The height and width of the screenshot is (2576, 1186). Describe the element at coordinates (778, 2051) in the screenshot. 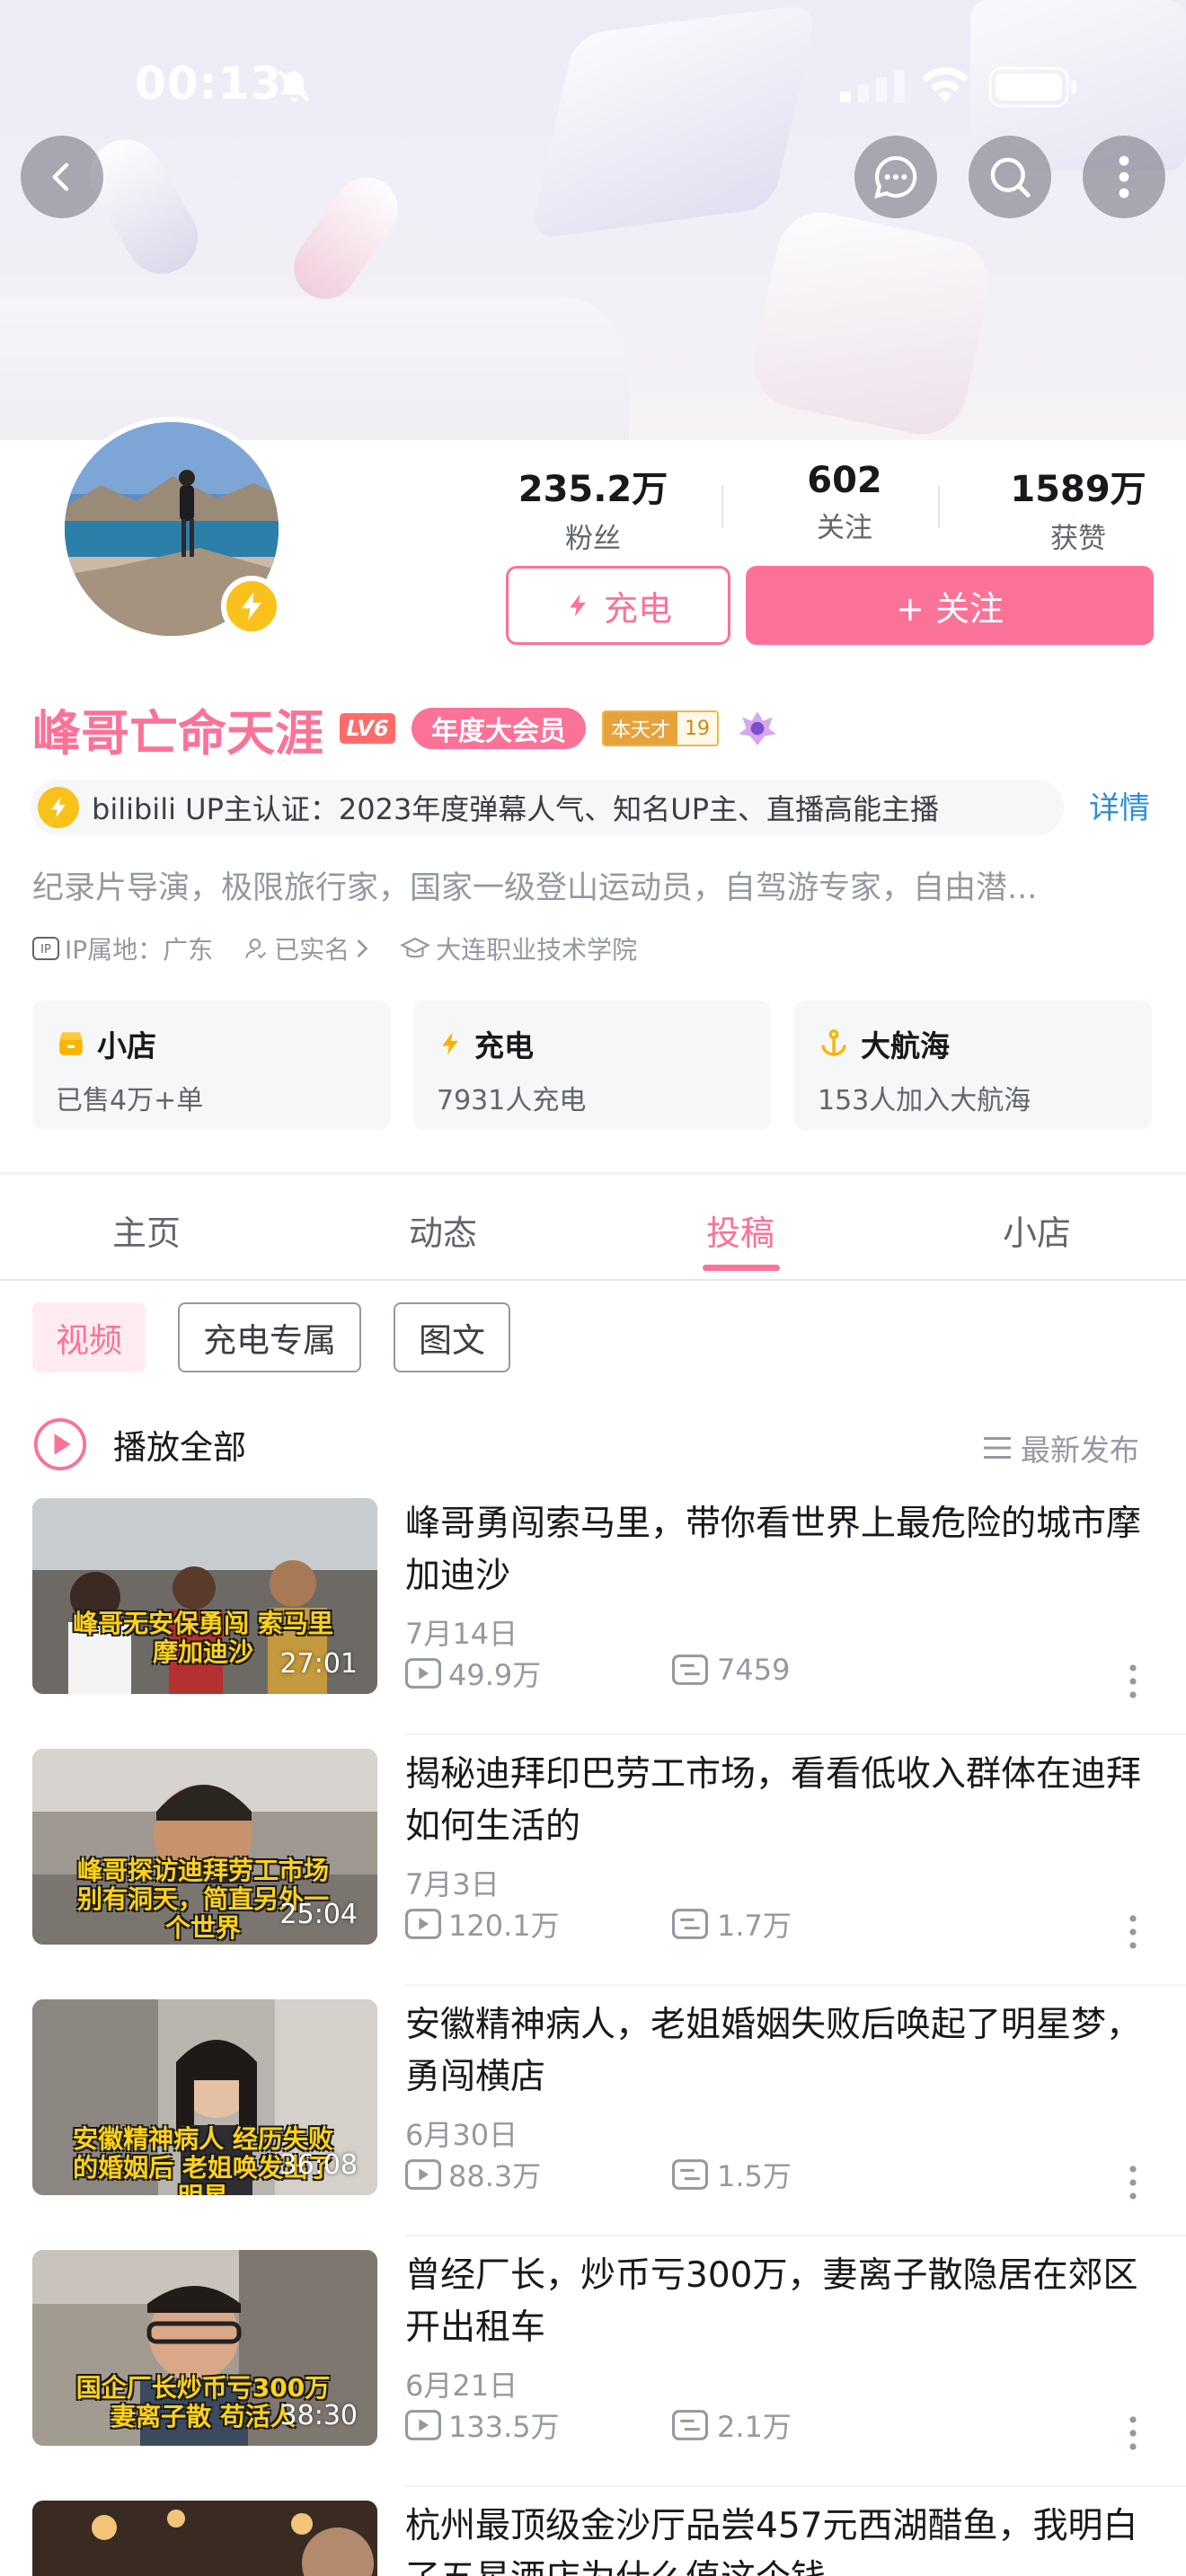

I see `video-title: 安徽精神病人，老姐婚姻失败后唤起了明星梦，勇闯横店` at that location.